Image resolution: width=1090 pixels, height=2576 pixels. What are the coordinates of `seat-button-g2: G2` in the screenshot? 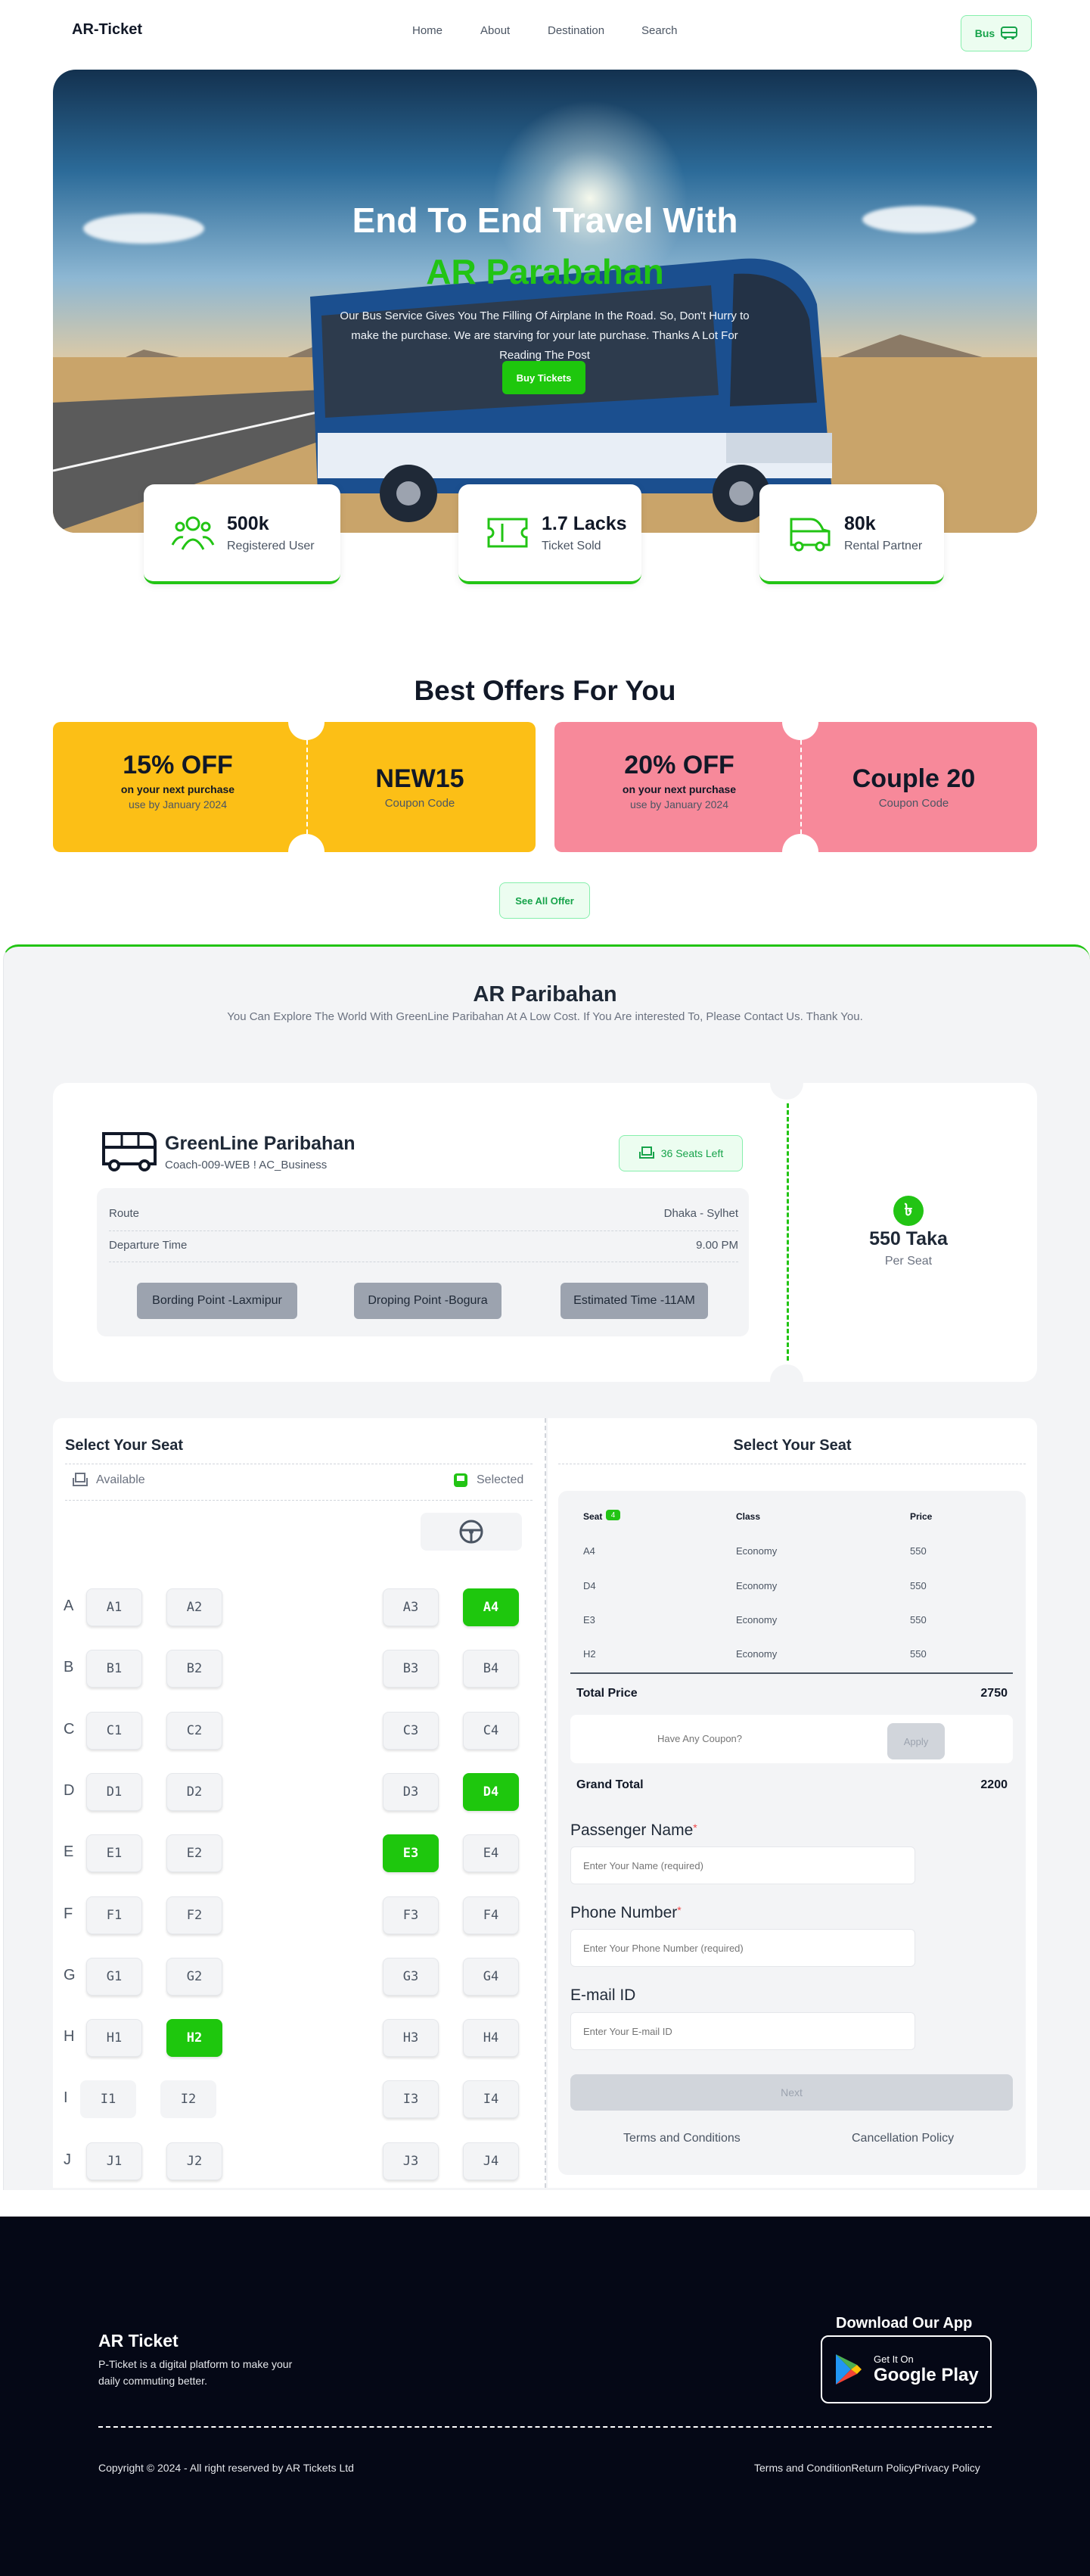 It's located at (194, 1977).